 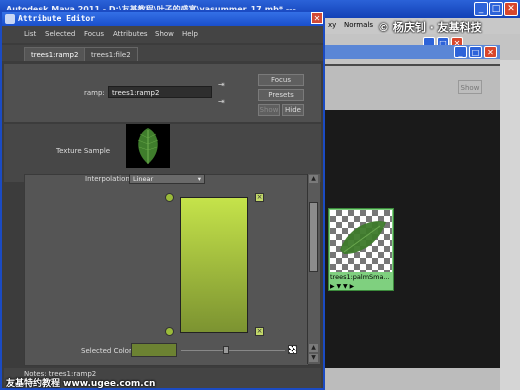 I want to click on menu-selected: Selected, so click(x=60, y=34).